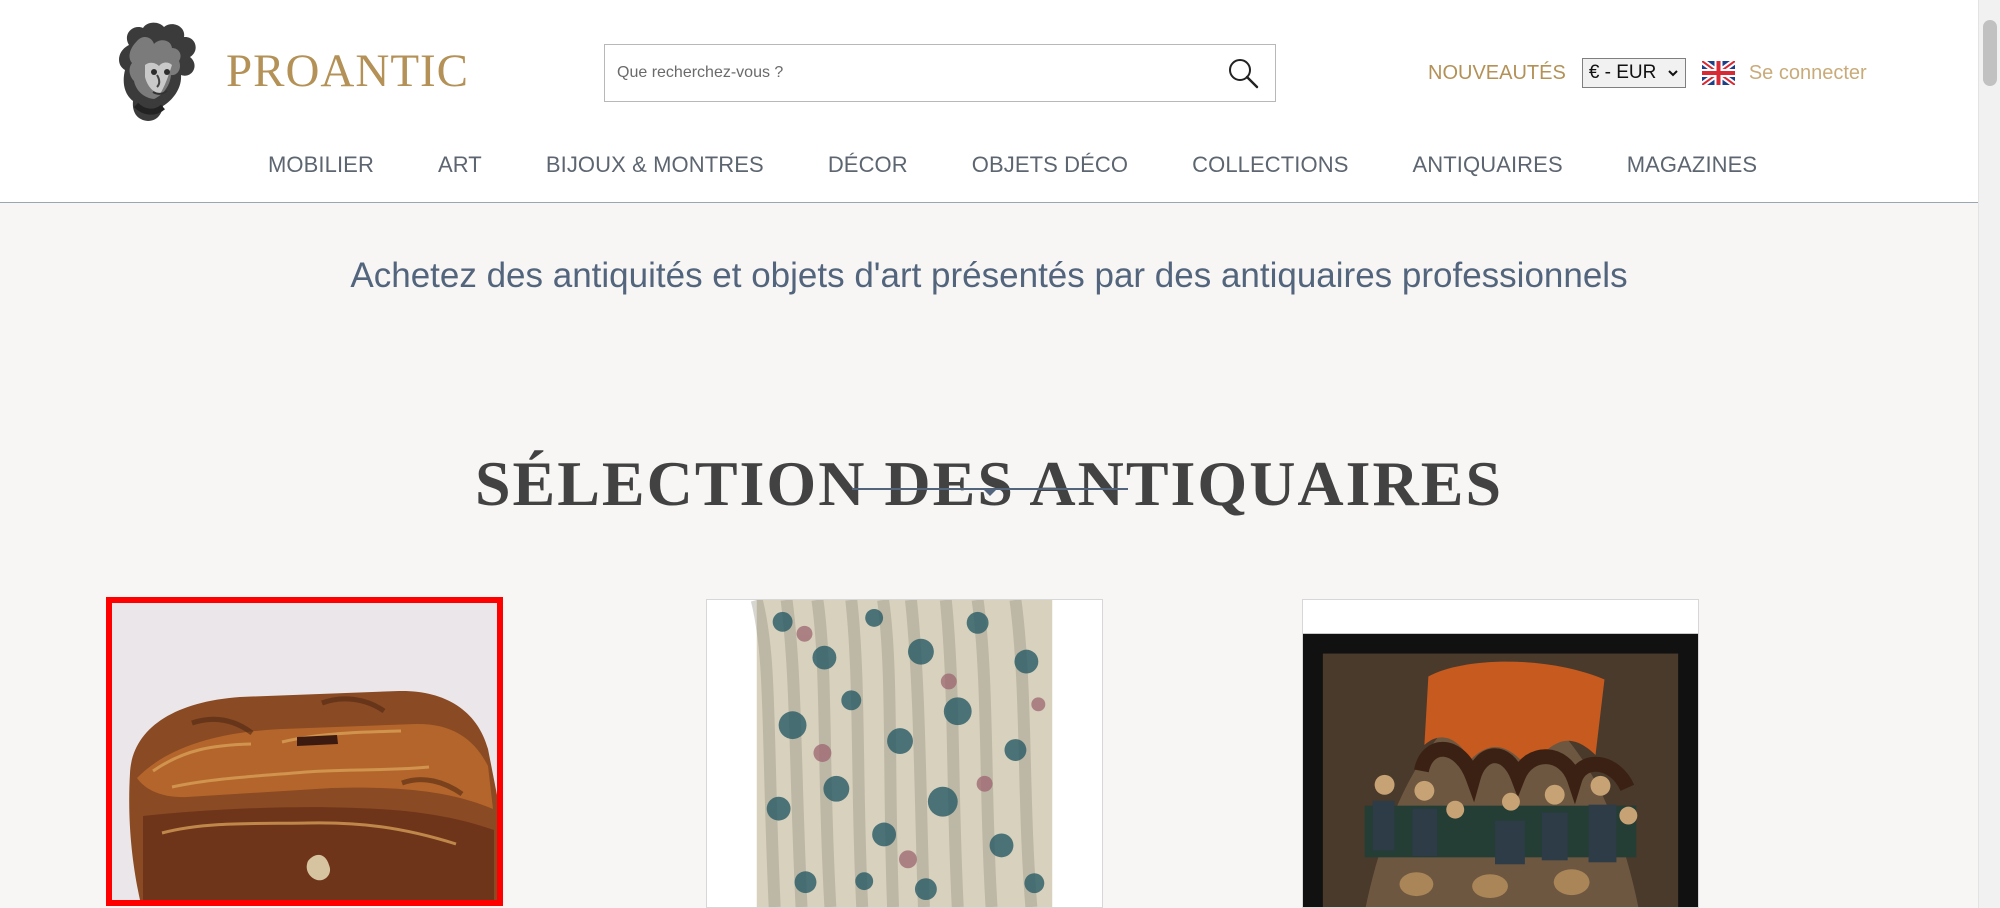 The height and width of the screenshot is (908, 2000). I want to click on nav-item-collections: COLLECTIONS, so click(1270, 165).